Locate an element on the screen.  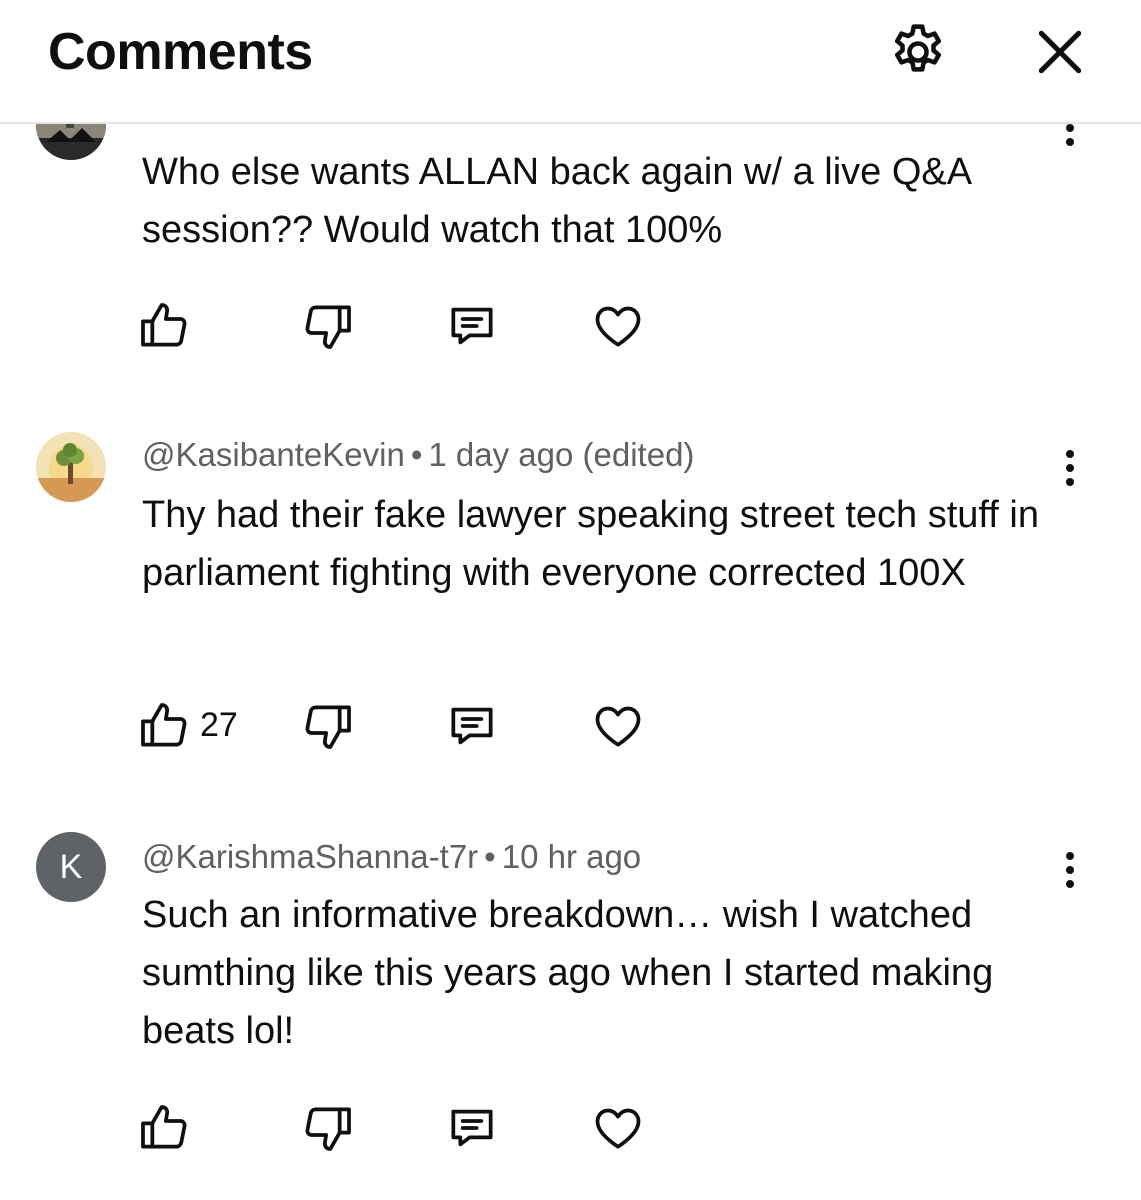
comment-time: 1 day ago (edited) is located at coordinates (561, 454).